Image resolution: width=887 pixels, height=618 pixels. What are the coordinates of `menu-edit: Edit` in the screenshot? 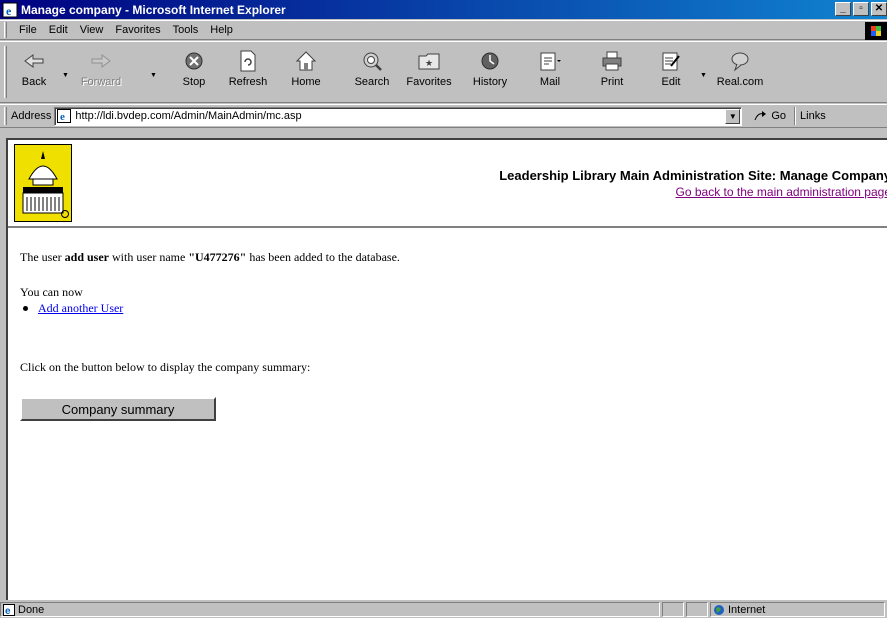 It's located at (58, 30).